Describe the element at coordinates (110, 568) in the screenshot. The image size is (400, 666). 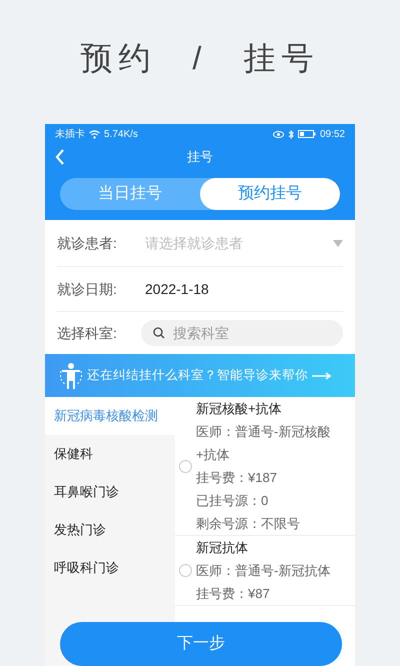
I see `department-item: 呼吸科门诊` at that location.